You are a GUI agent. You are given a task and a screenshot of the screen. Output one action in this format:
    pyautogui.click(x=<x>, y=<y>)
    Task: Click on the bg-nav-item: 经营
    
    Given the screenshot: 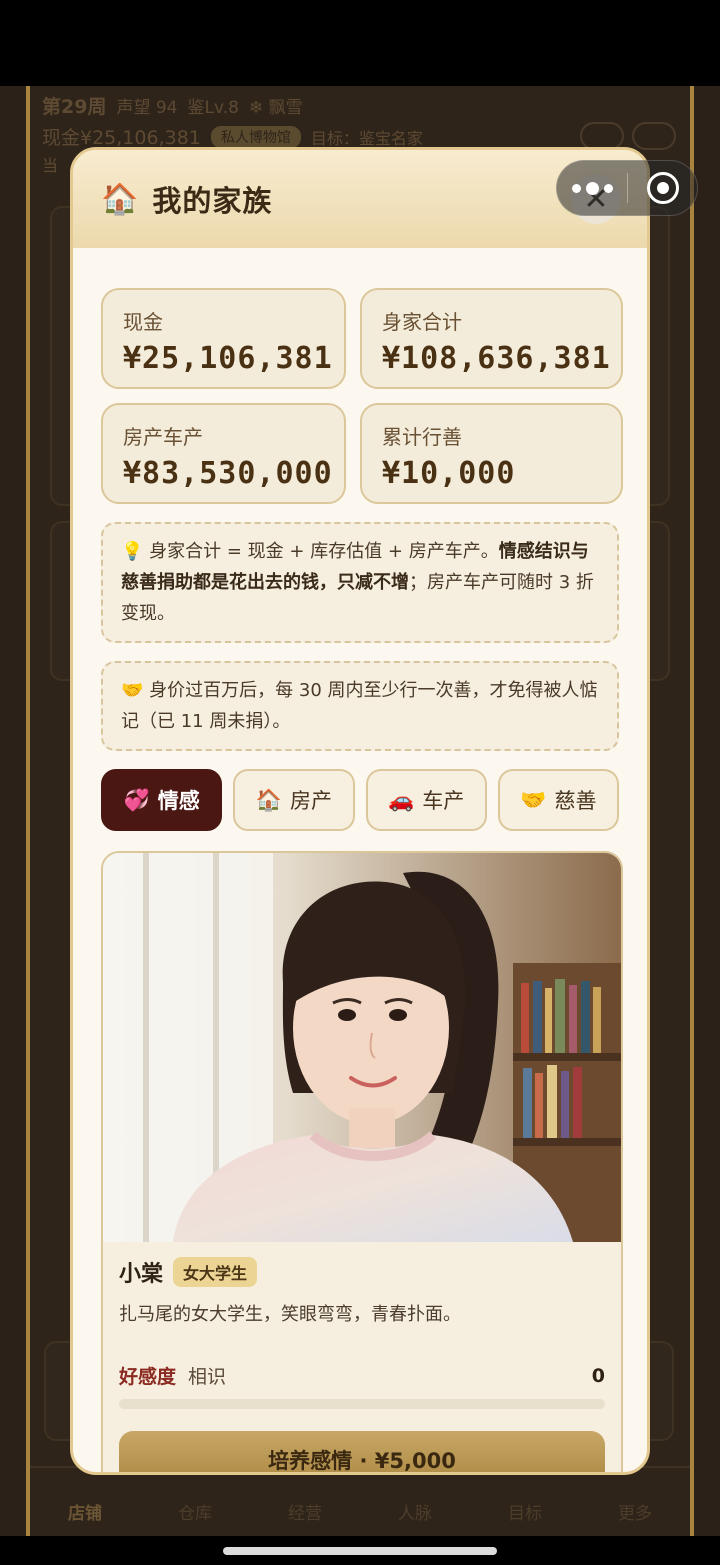 What is the action you would take?
    pyautogui.click(x=305, y=1514)
    